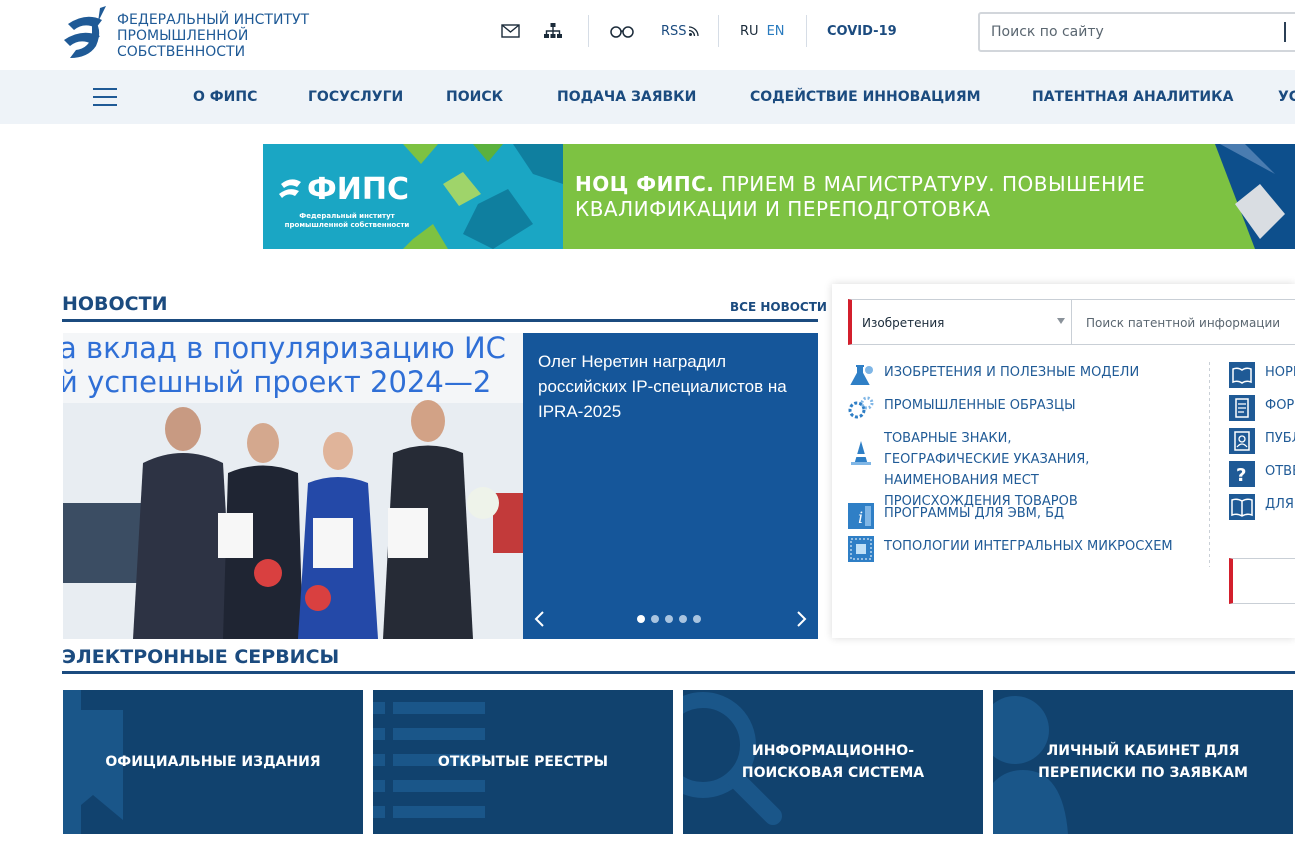  I want to click on tile-search-system: ИНФОРМАЦИОННО-ПОИСКОВАЯ СИСТЕМА, so click(833, 762).